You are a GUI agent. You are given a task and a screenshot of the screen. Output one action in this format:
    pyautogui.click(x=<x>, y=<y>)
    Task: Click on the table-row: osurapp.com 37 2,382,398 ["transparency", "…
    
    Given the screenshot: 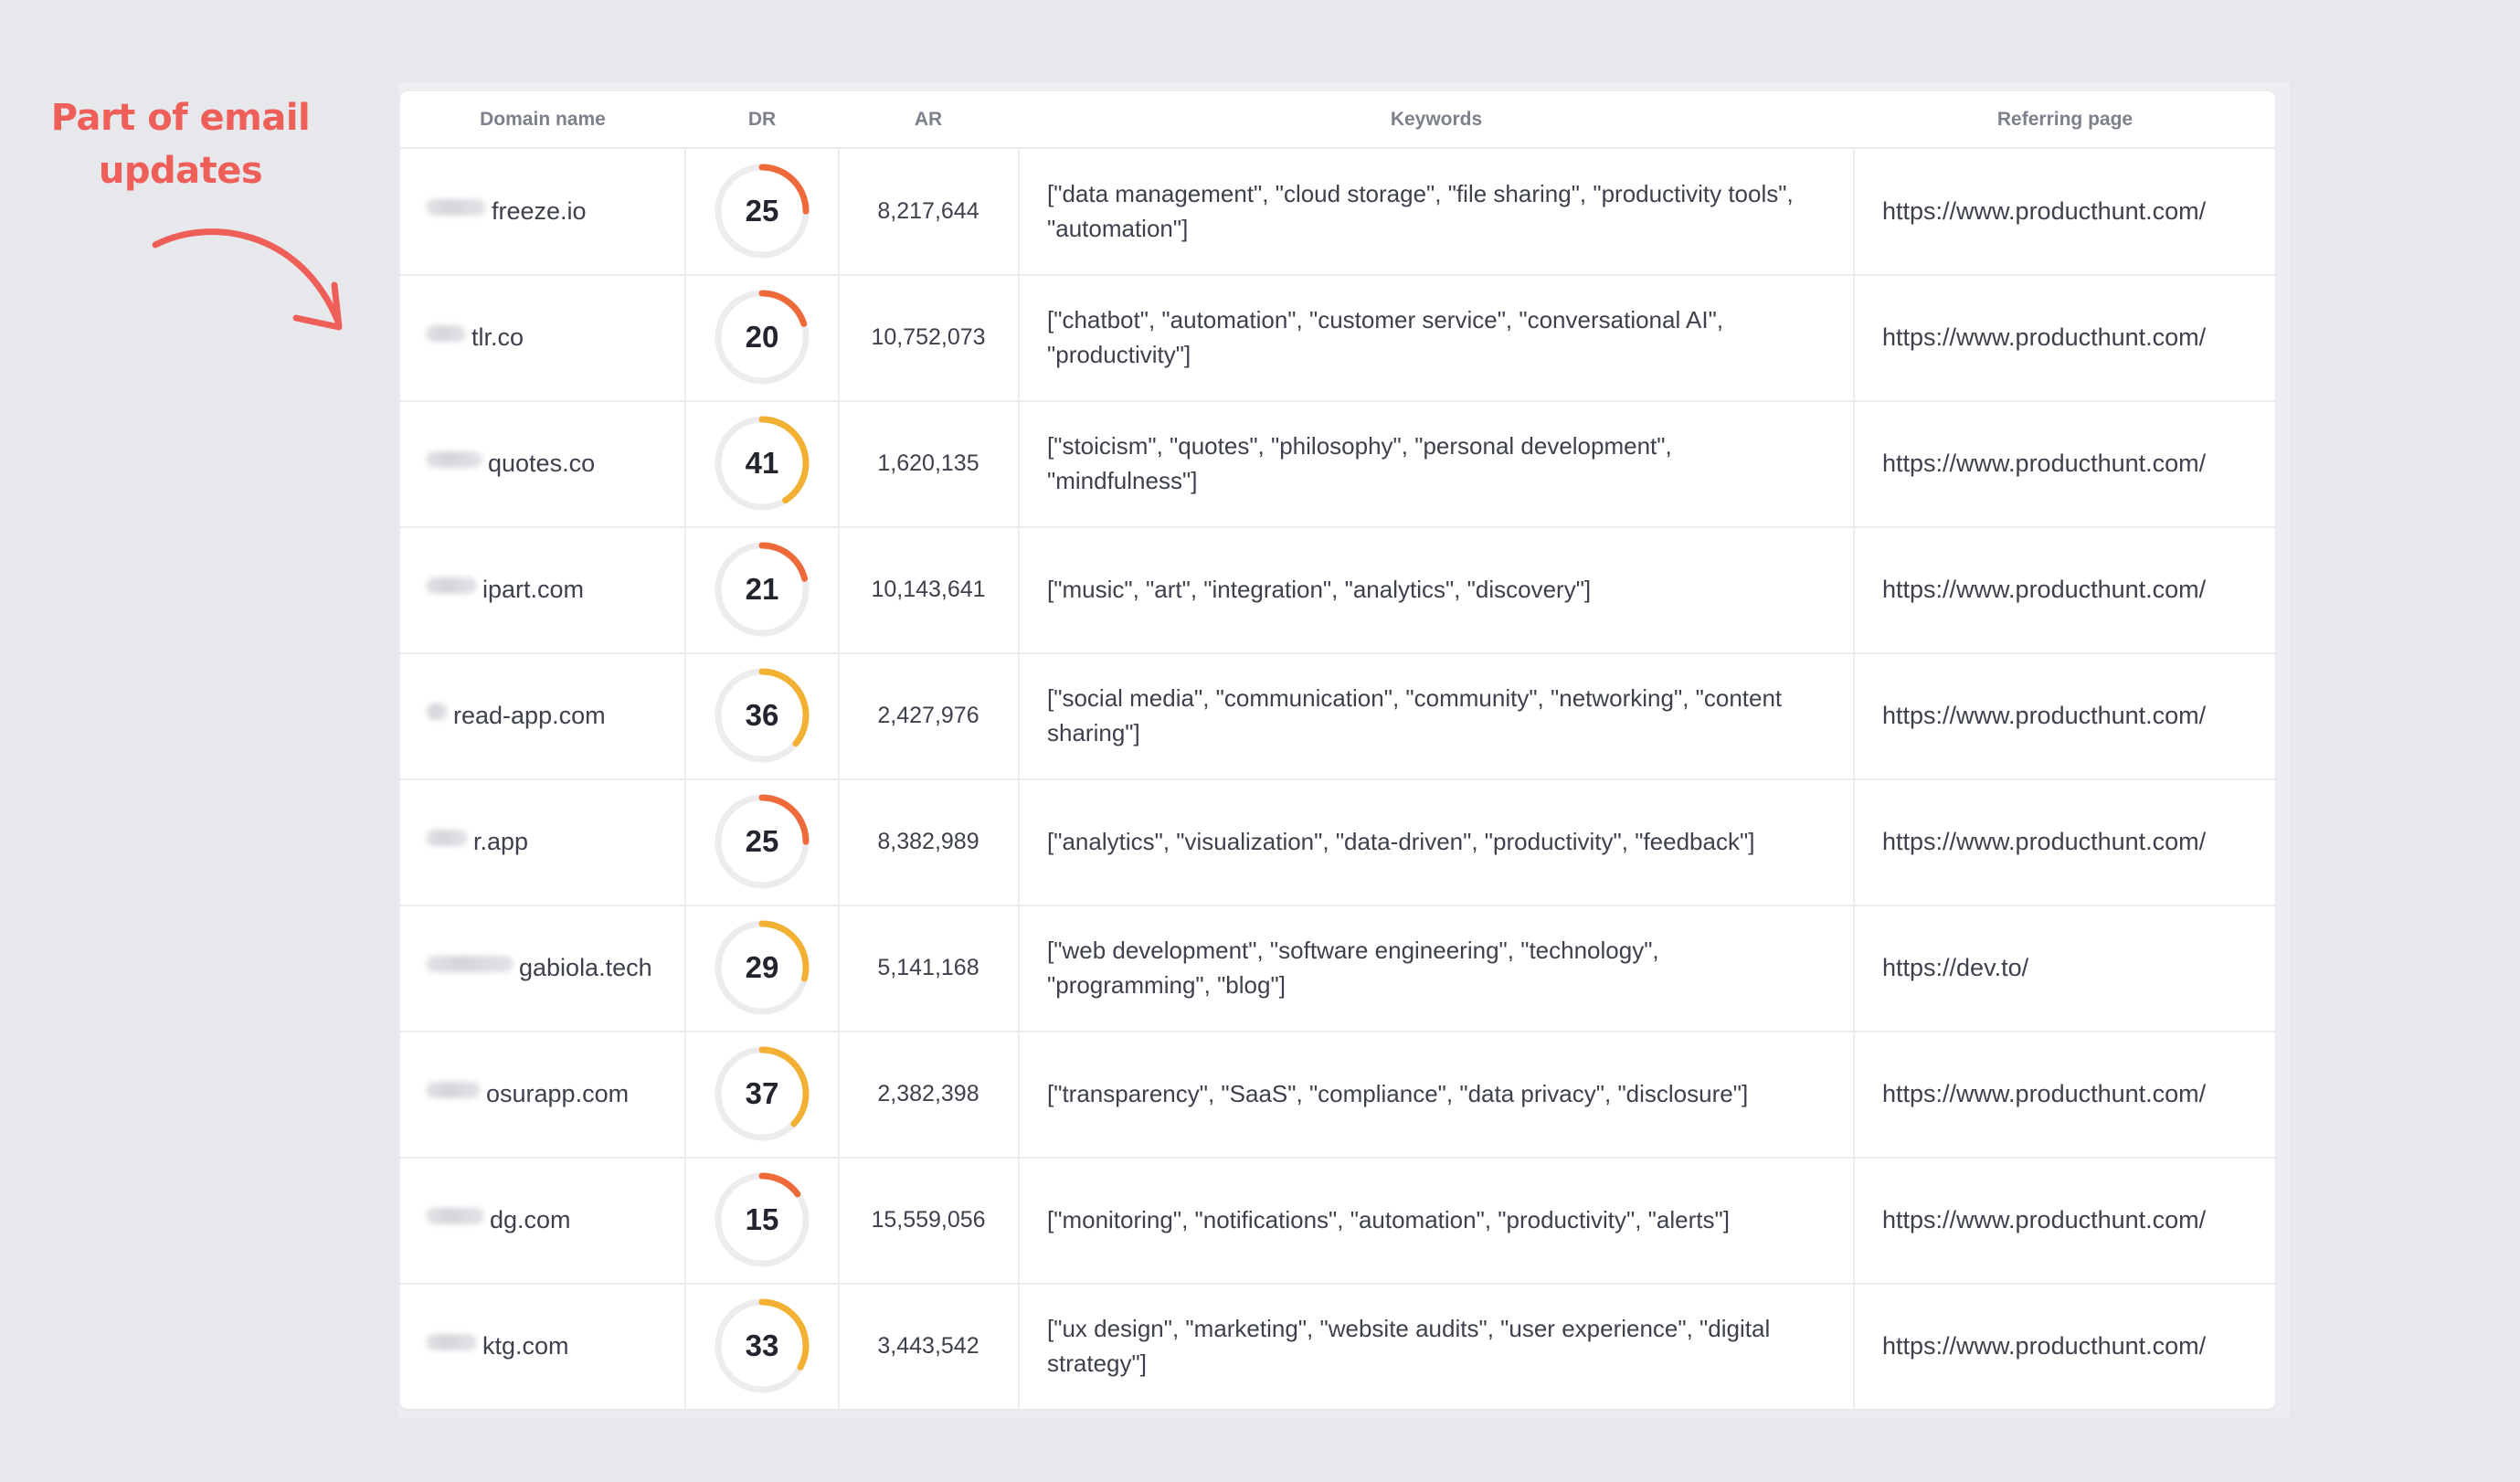 What is the action you would take?
    pyautogui.click(x=1337, y=1095)
    